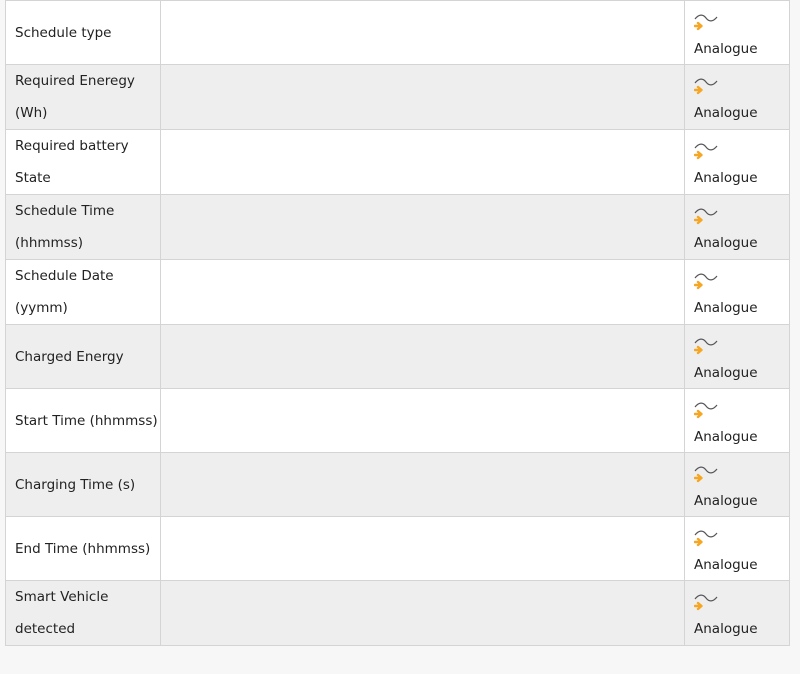 Image resolution: width=800 pixels, height=674 pixels. Describe the element at coordinates (83, 162) in the screenshot. I see `signal-label: Required battery State` at that location.